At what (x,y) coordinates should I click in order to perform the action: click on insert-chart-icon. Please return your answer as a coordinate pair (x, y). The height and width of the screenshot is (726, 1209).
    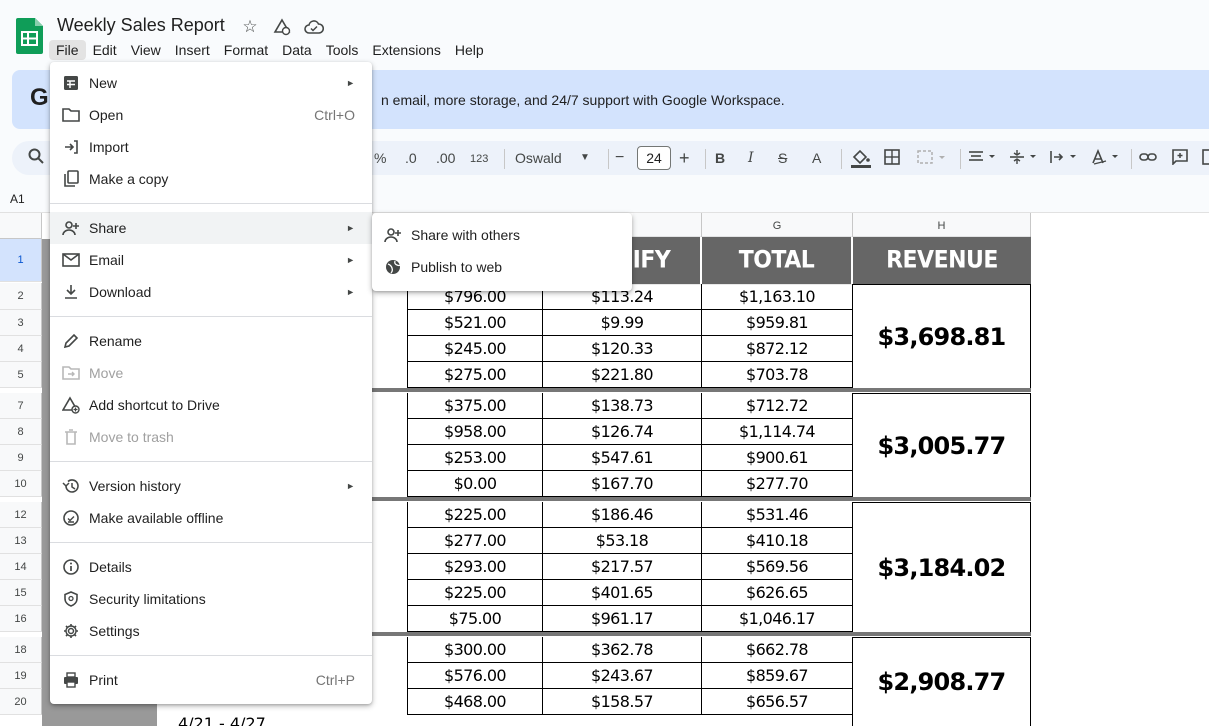
    Looking at the image, I should click on (1205, 158).